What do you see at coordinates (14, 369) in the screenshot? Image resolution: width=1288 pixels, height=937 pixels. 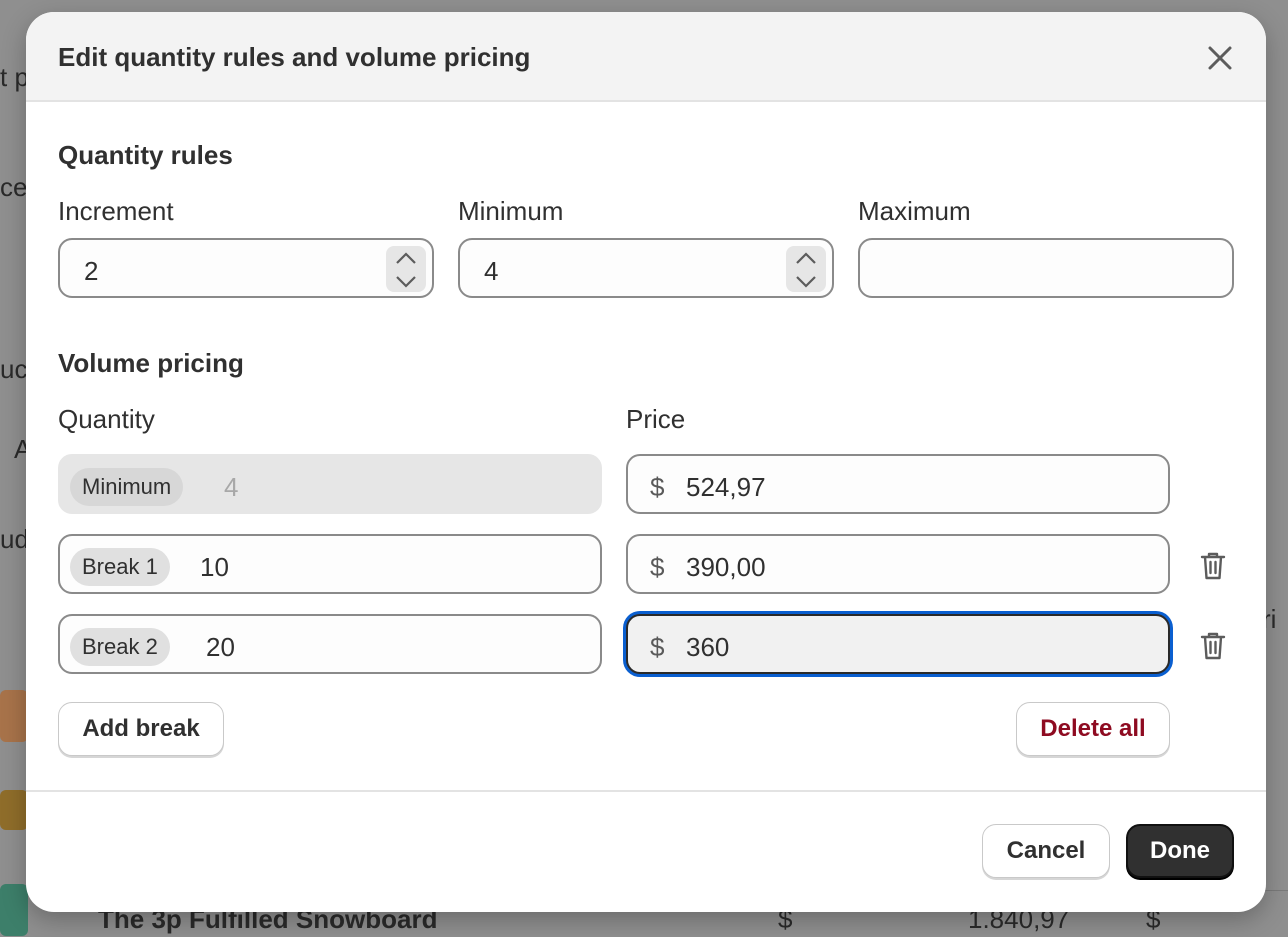 I see `background-fragment: uc` at bounding box center [14, 369].